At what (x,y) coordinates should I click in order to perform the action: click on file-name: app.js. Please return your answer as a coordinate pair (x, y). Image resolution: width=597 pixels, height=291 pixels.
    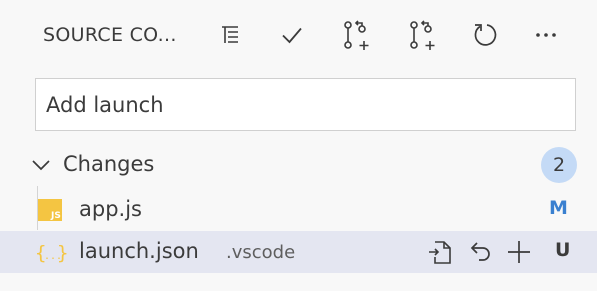
    Looking at the image, I should click on (110, 209).